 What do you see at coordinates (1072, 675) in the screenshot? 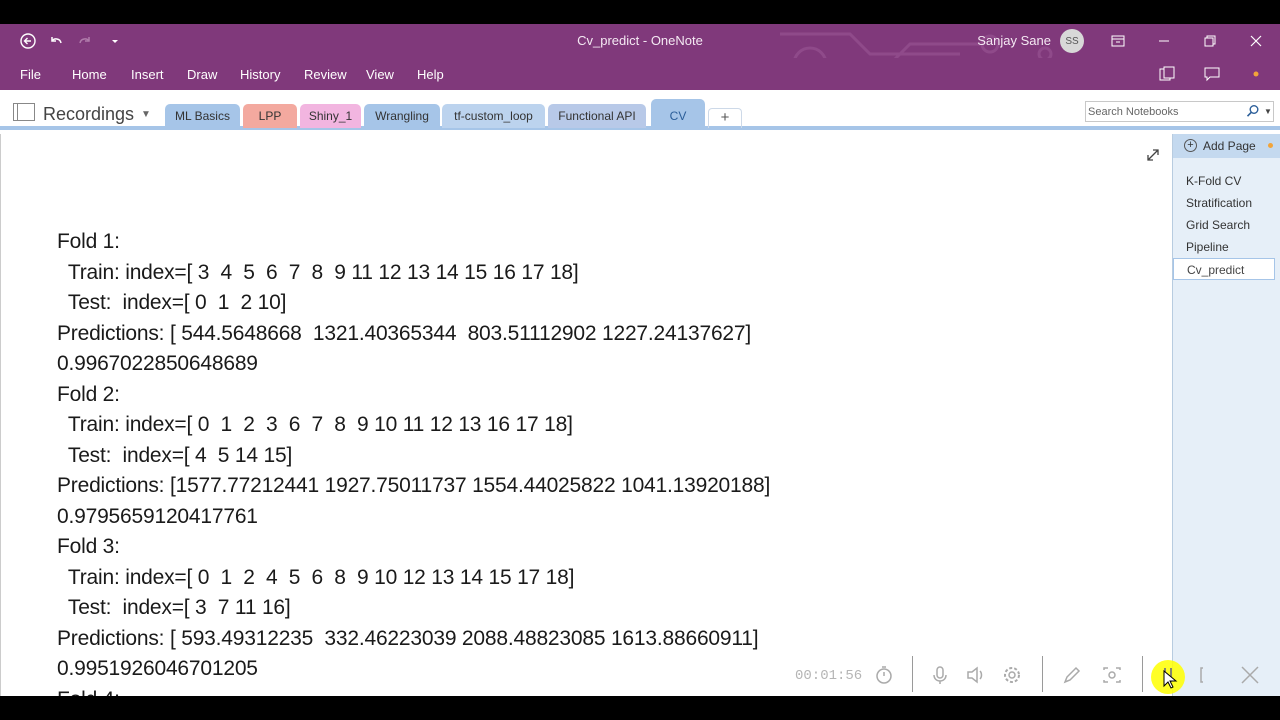
I see `pen-icon` at bounding box center [1072, 675].